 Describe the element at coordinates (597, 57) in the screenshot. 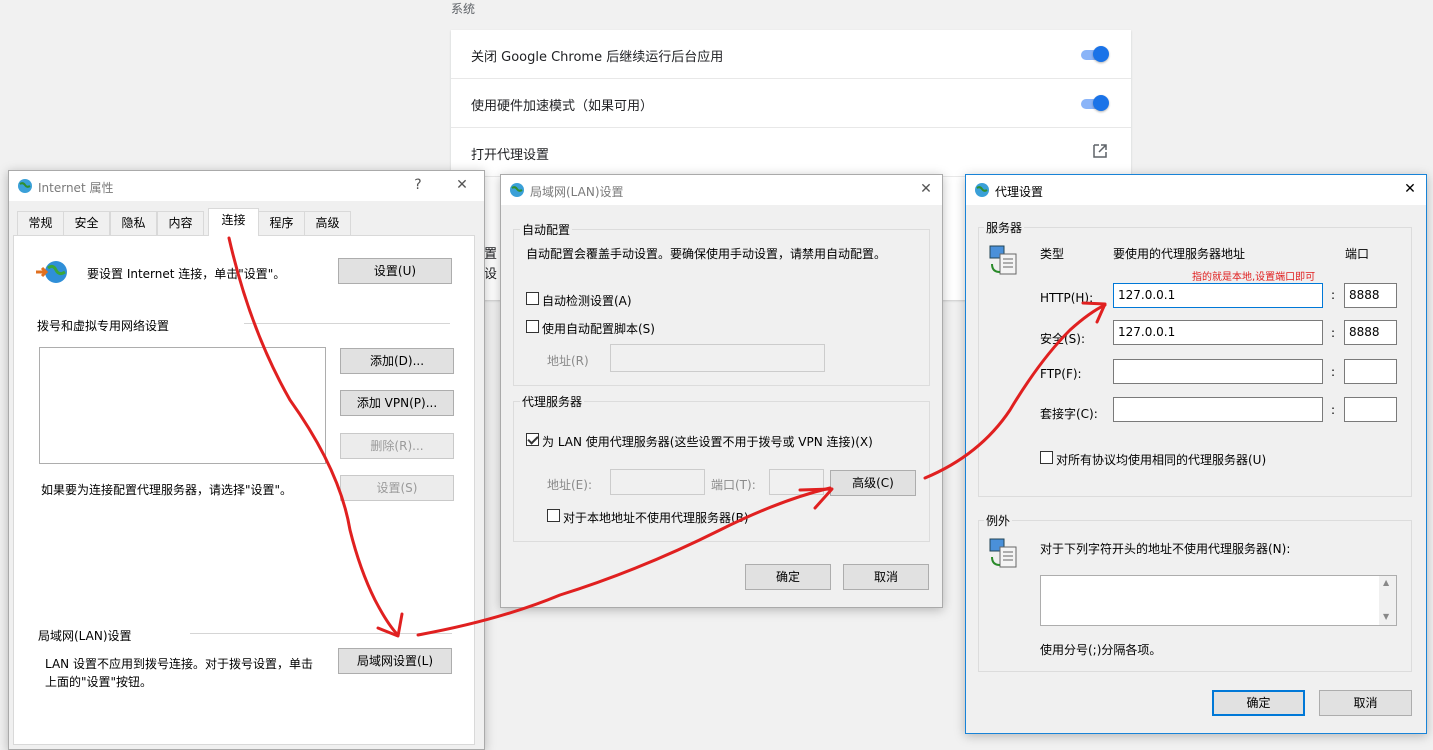

I see `background-apps-label: 关闭 Google Chrome 后继续运行后台应用` at that location.